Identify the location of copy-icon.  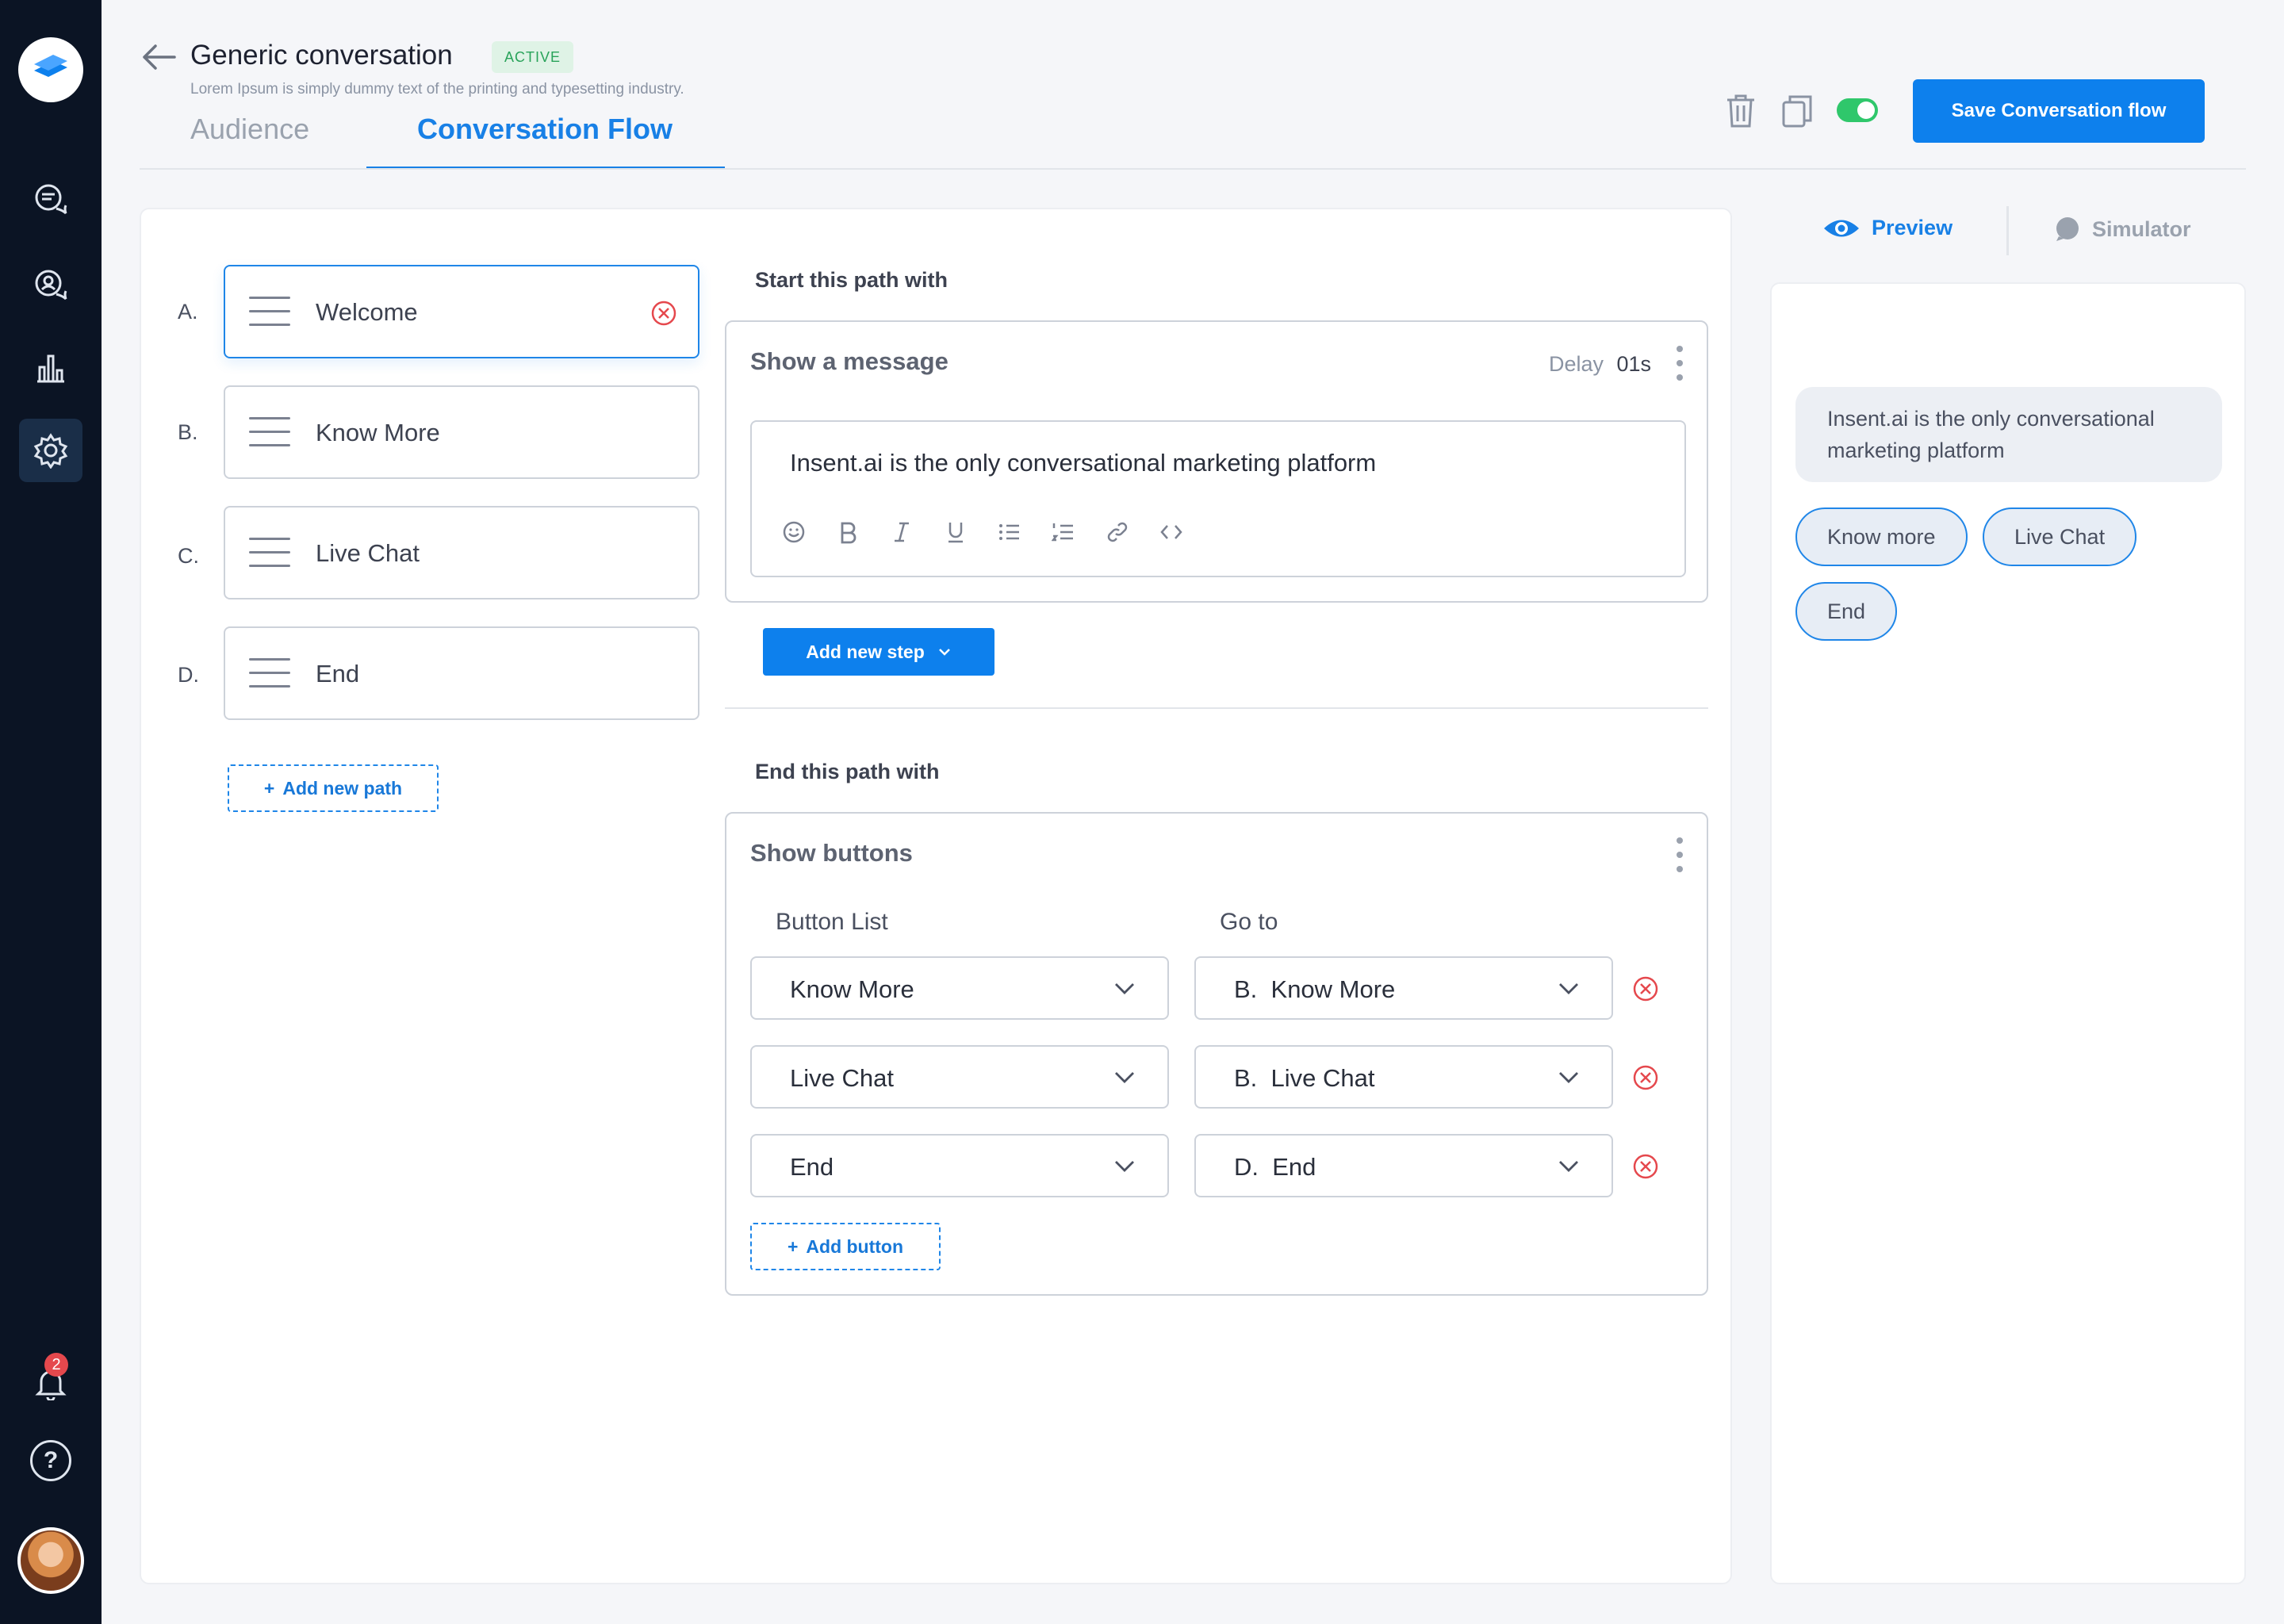
(1797, 111).